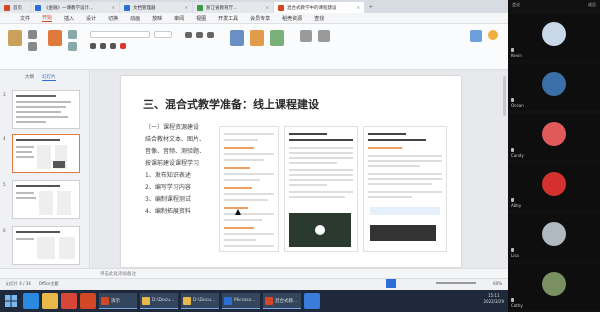 The height and width of the screenshot is (312, 600). I want to click on menu-developer: 开发工具, so click(228, 18).